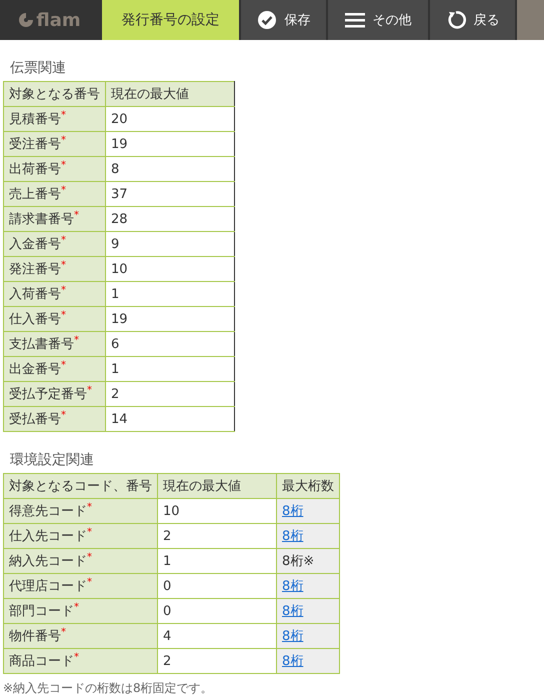  What do you see at coordinates (55, 244) in the screenshot?
I see `row-label: 入金番号*` at bounding box center [55, 244].